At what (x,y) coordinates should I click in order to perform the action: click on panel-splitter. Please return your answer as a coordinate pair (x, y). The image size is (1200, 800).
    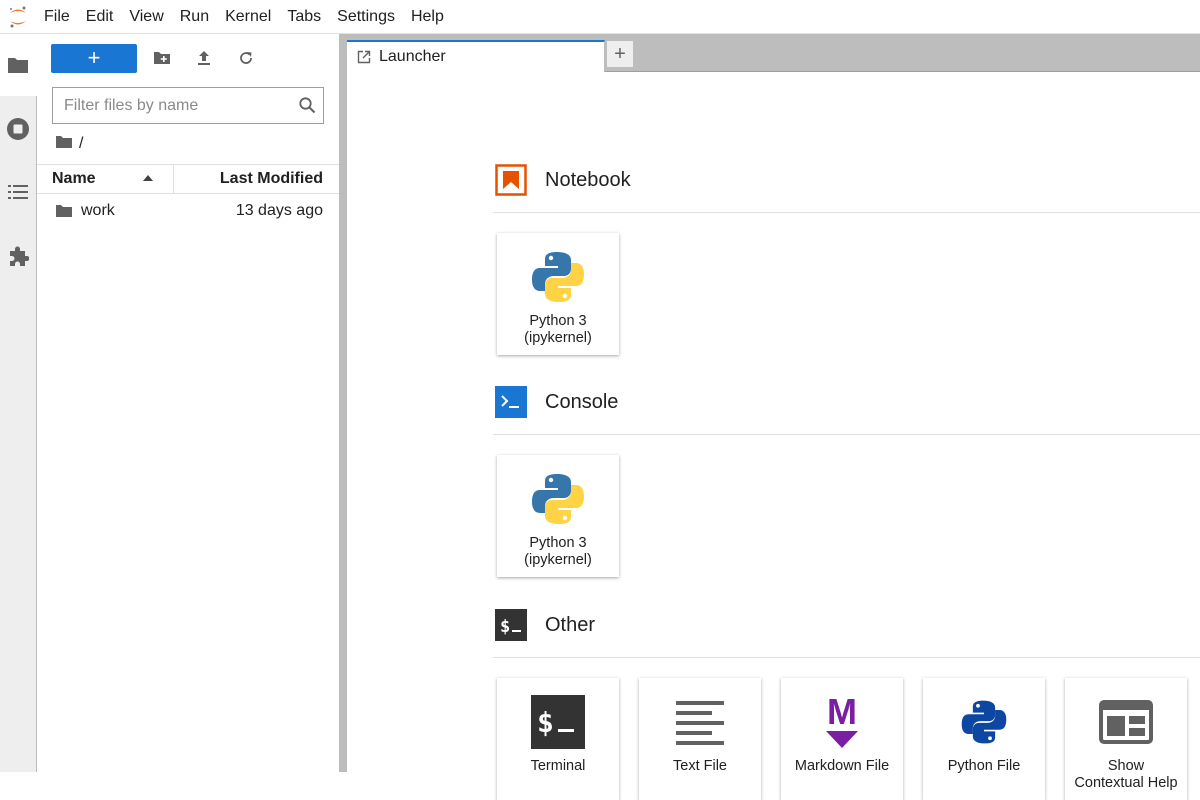
    Looking at the image, I should click on (343, 403).